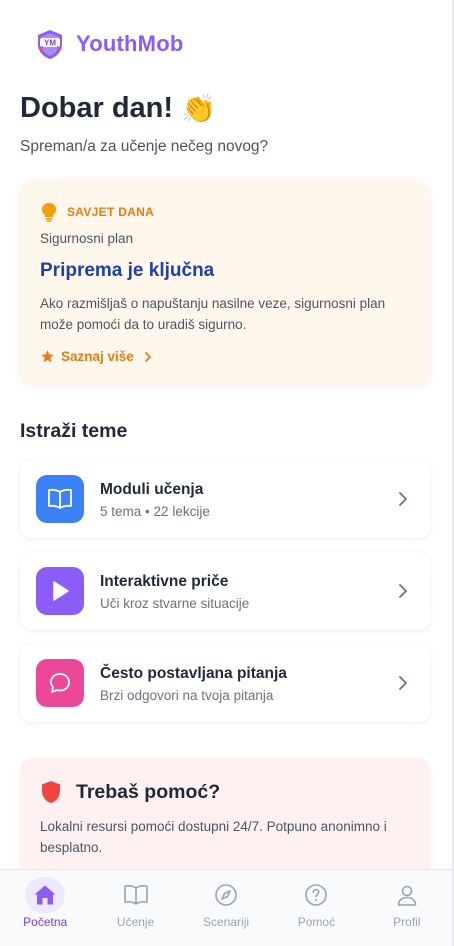 Image resolution: width=454 pixels, height=946 pixels. I want to click on topic-learning-modules: Moduli učenja 5 tema • 22 lekcije, so click(225, 499).